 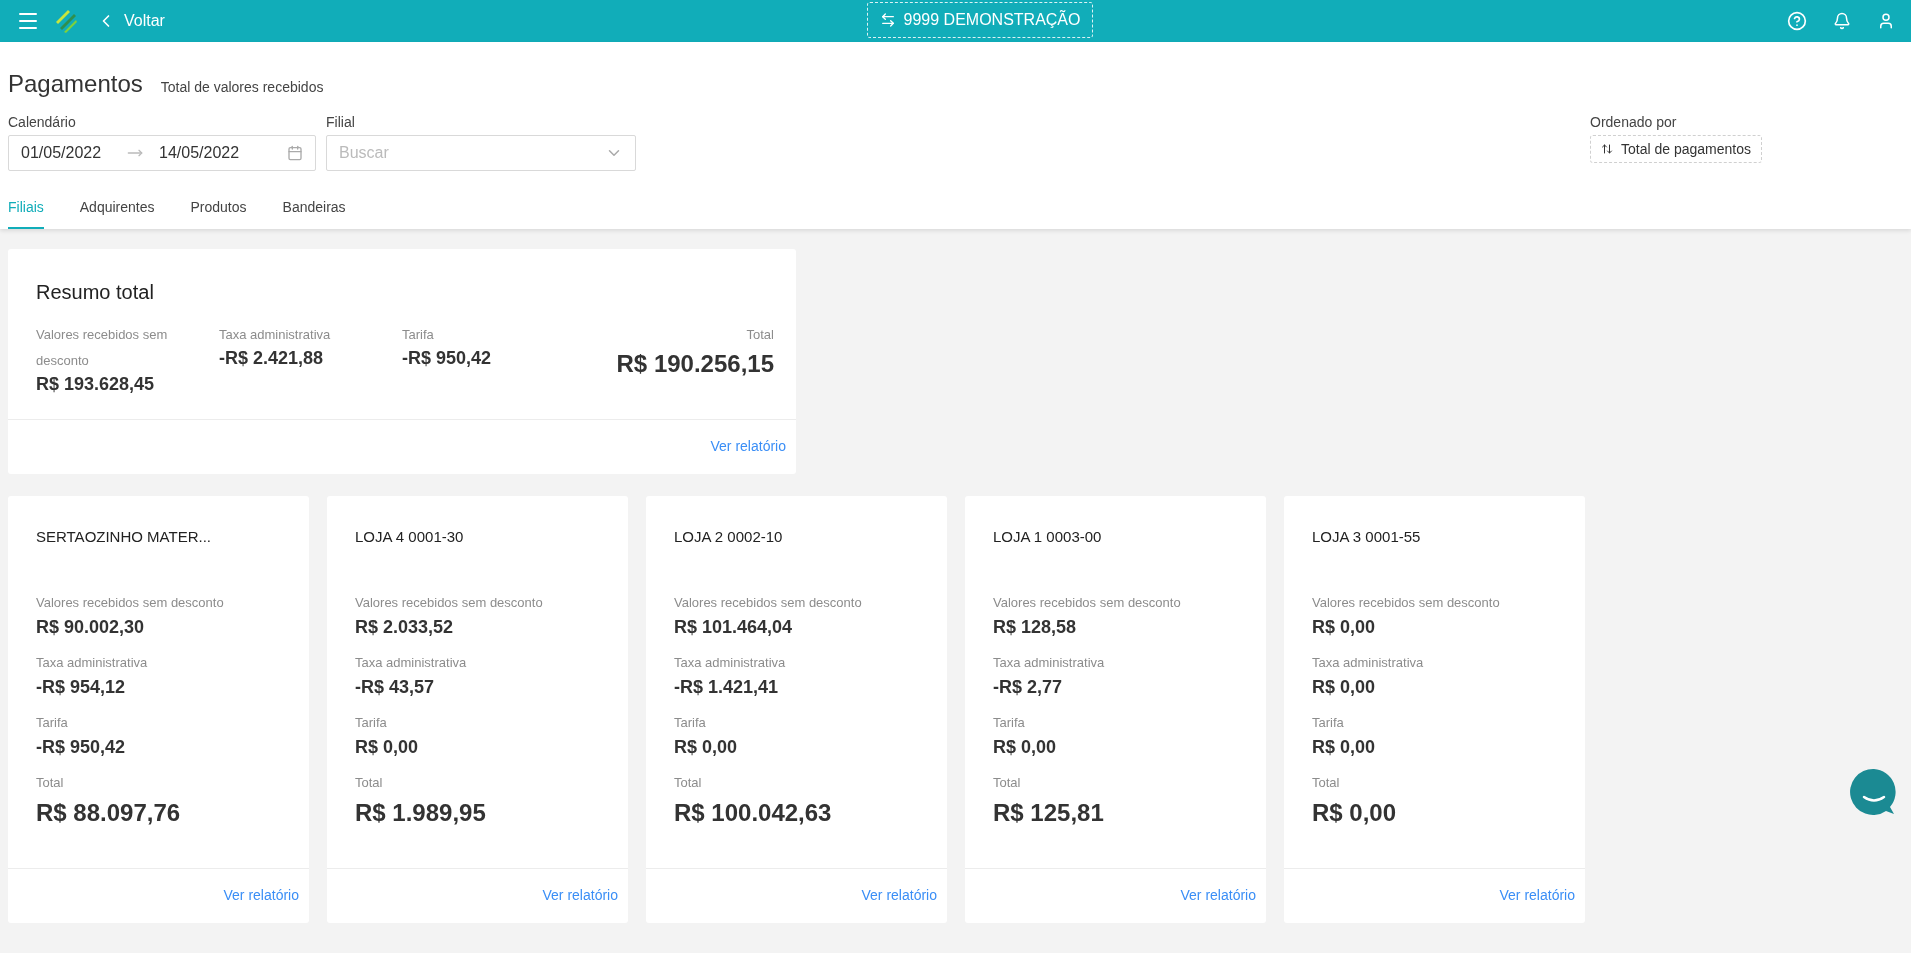 I want to click on metric-value: -R$ 954,12, so click(x=81, y=687).